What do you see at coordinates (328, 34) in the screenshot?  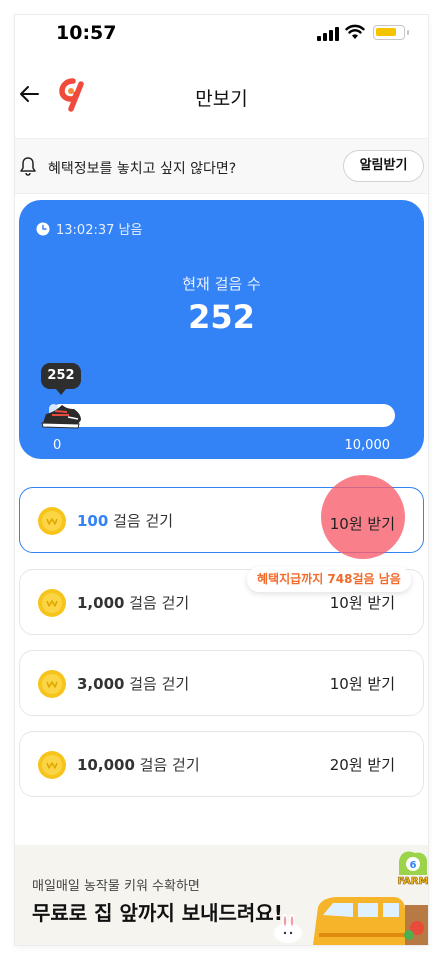 I see `cellular-signal-icon` at bounding box center [328, 34].